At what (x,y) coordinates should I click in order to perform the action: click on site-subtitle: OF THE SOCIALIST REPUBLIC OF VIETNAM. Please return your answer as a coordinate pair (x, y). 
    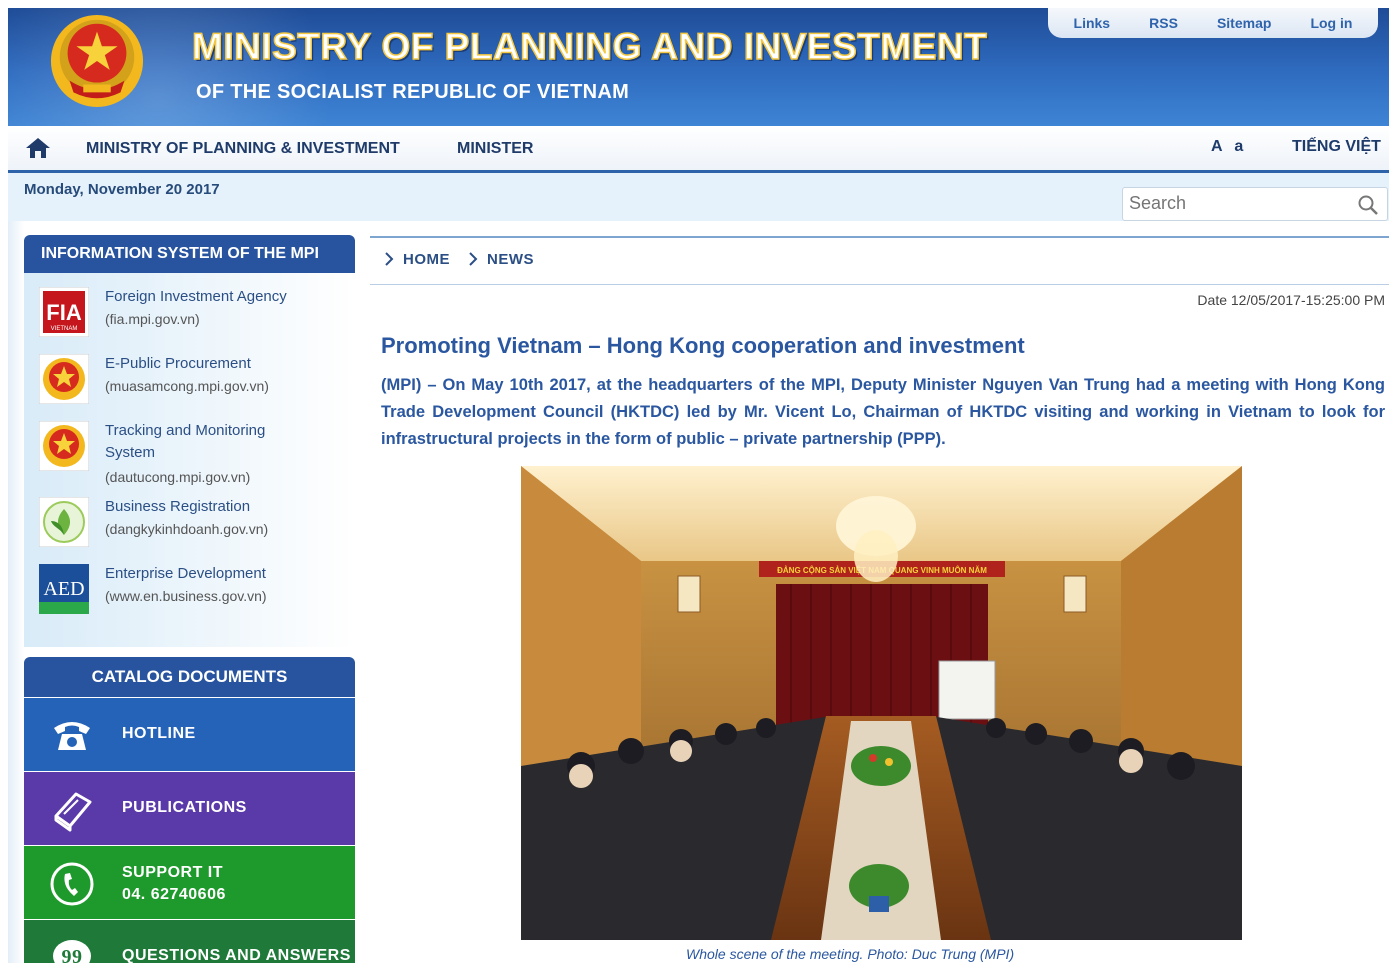
    Looking at the image, I should click on (413, 92).